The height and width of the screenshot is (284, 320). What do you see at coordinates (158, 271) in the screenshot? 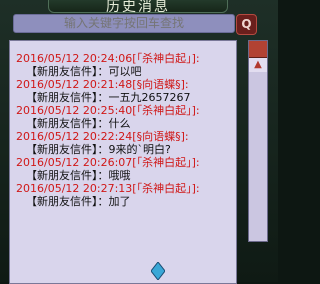
I see `gem-icon` at bounding box center [158, 271].